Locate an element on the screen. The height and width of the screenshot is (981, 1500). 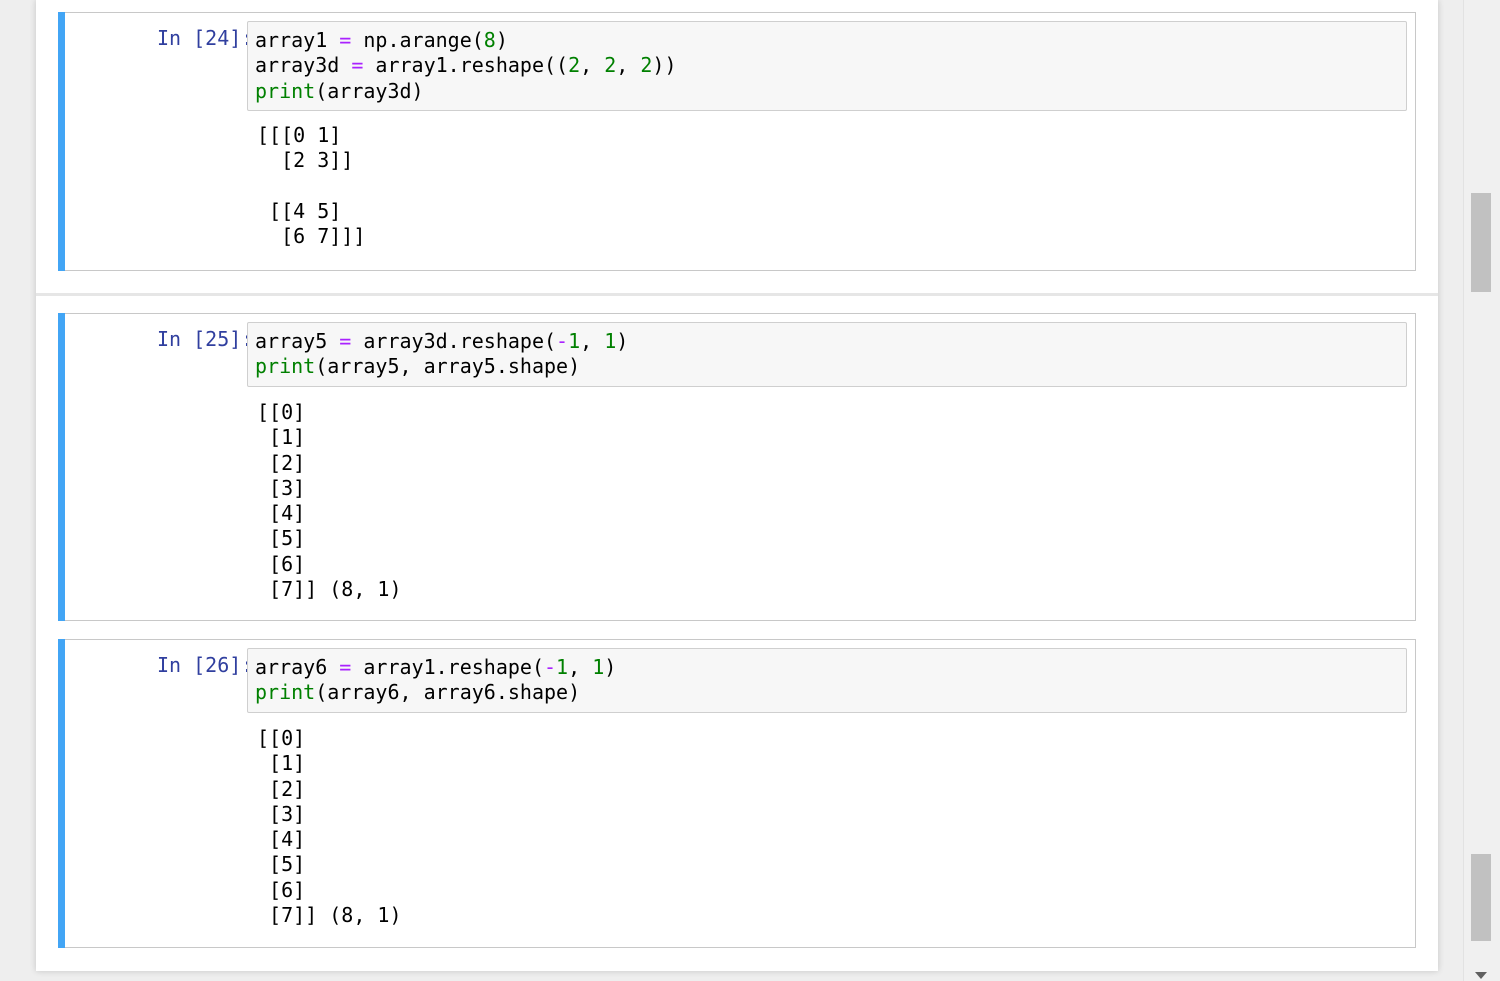
code-line: print(array6, array6.shape) is located at coordinates (827, 692).